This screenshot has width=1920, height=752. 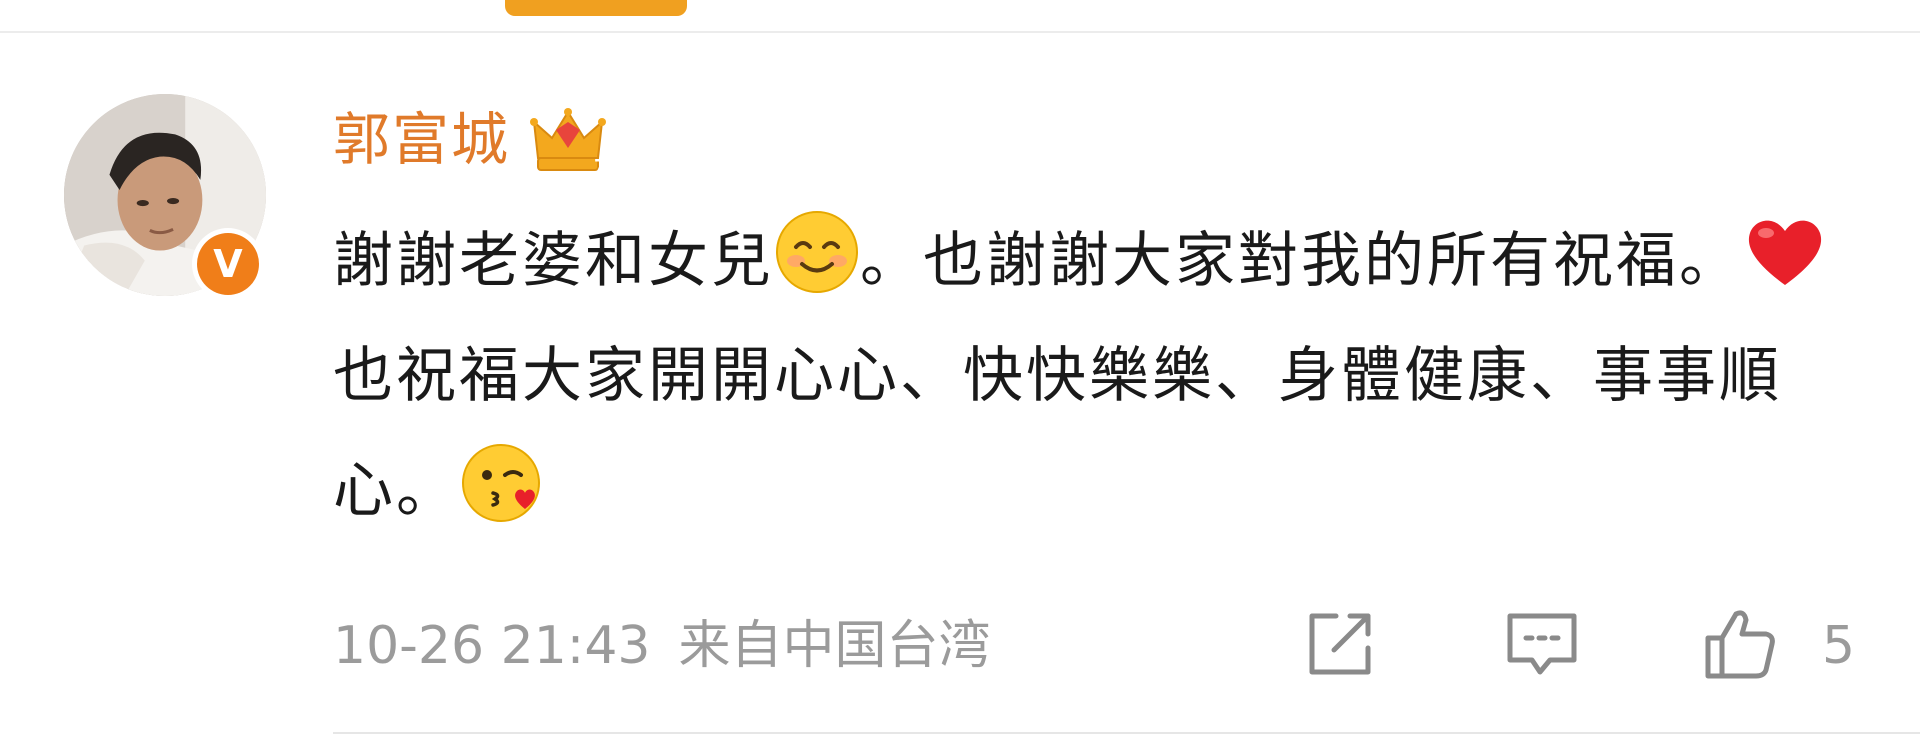 What do you see at coordinates (960, 32) in the screenshot?
I see `top-divider` at bounding box center [960, 32].